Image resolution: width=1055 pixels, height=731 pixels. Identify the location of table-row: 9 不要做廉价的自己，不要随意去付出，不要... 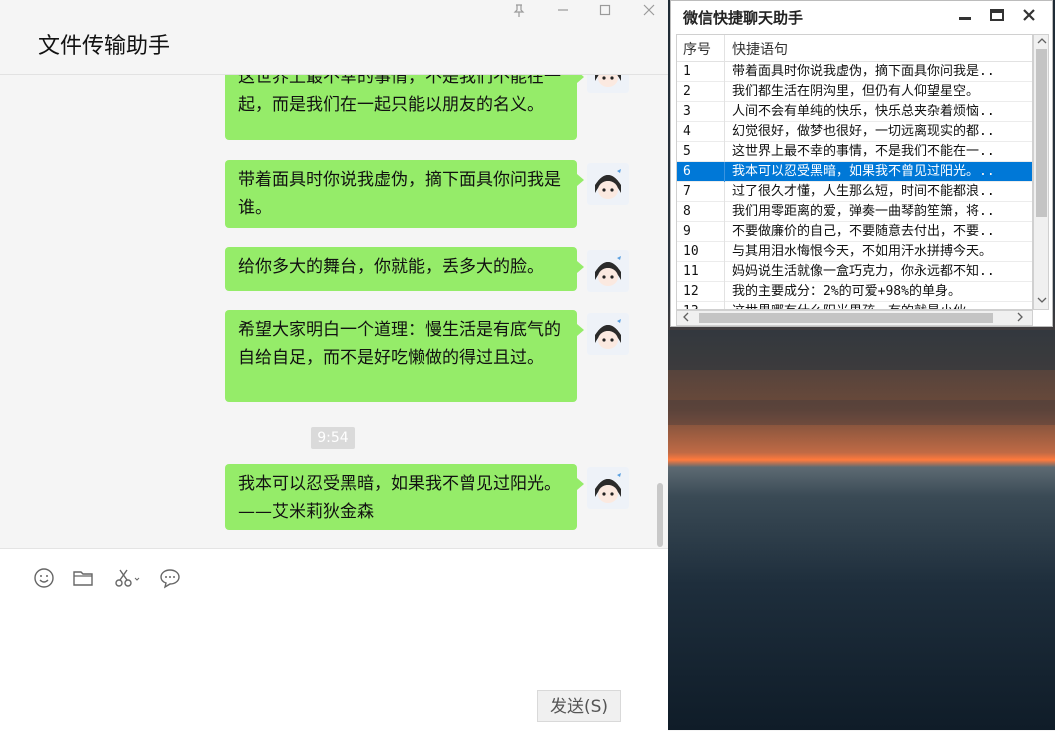
(854, 232).